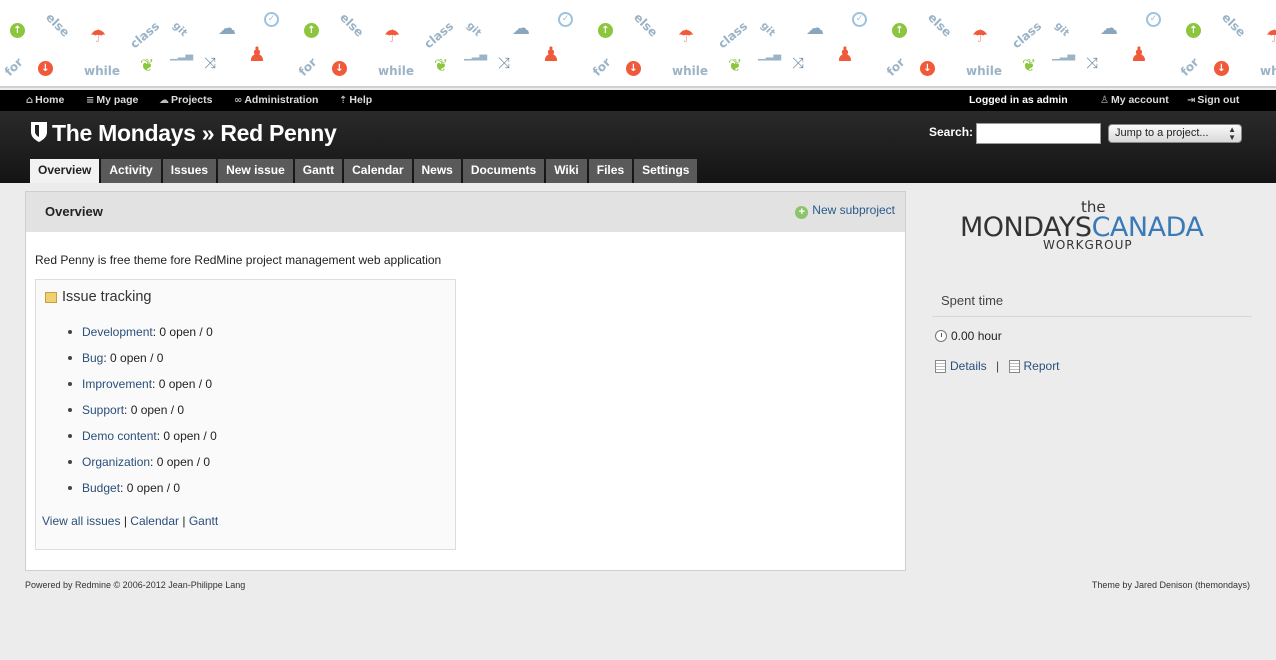 This screenshot has width=1276, height=660. Describe the element at coordinates (117, 332) in the screenshot. I see `tracker-link-development: Development` at that location.